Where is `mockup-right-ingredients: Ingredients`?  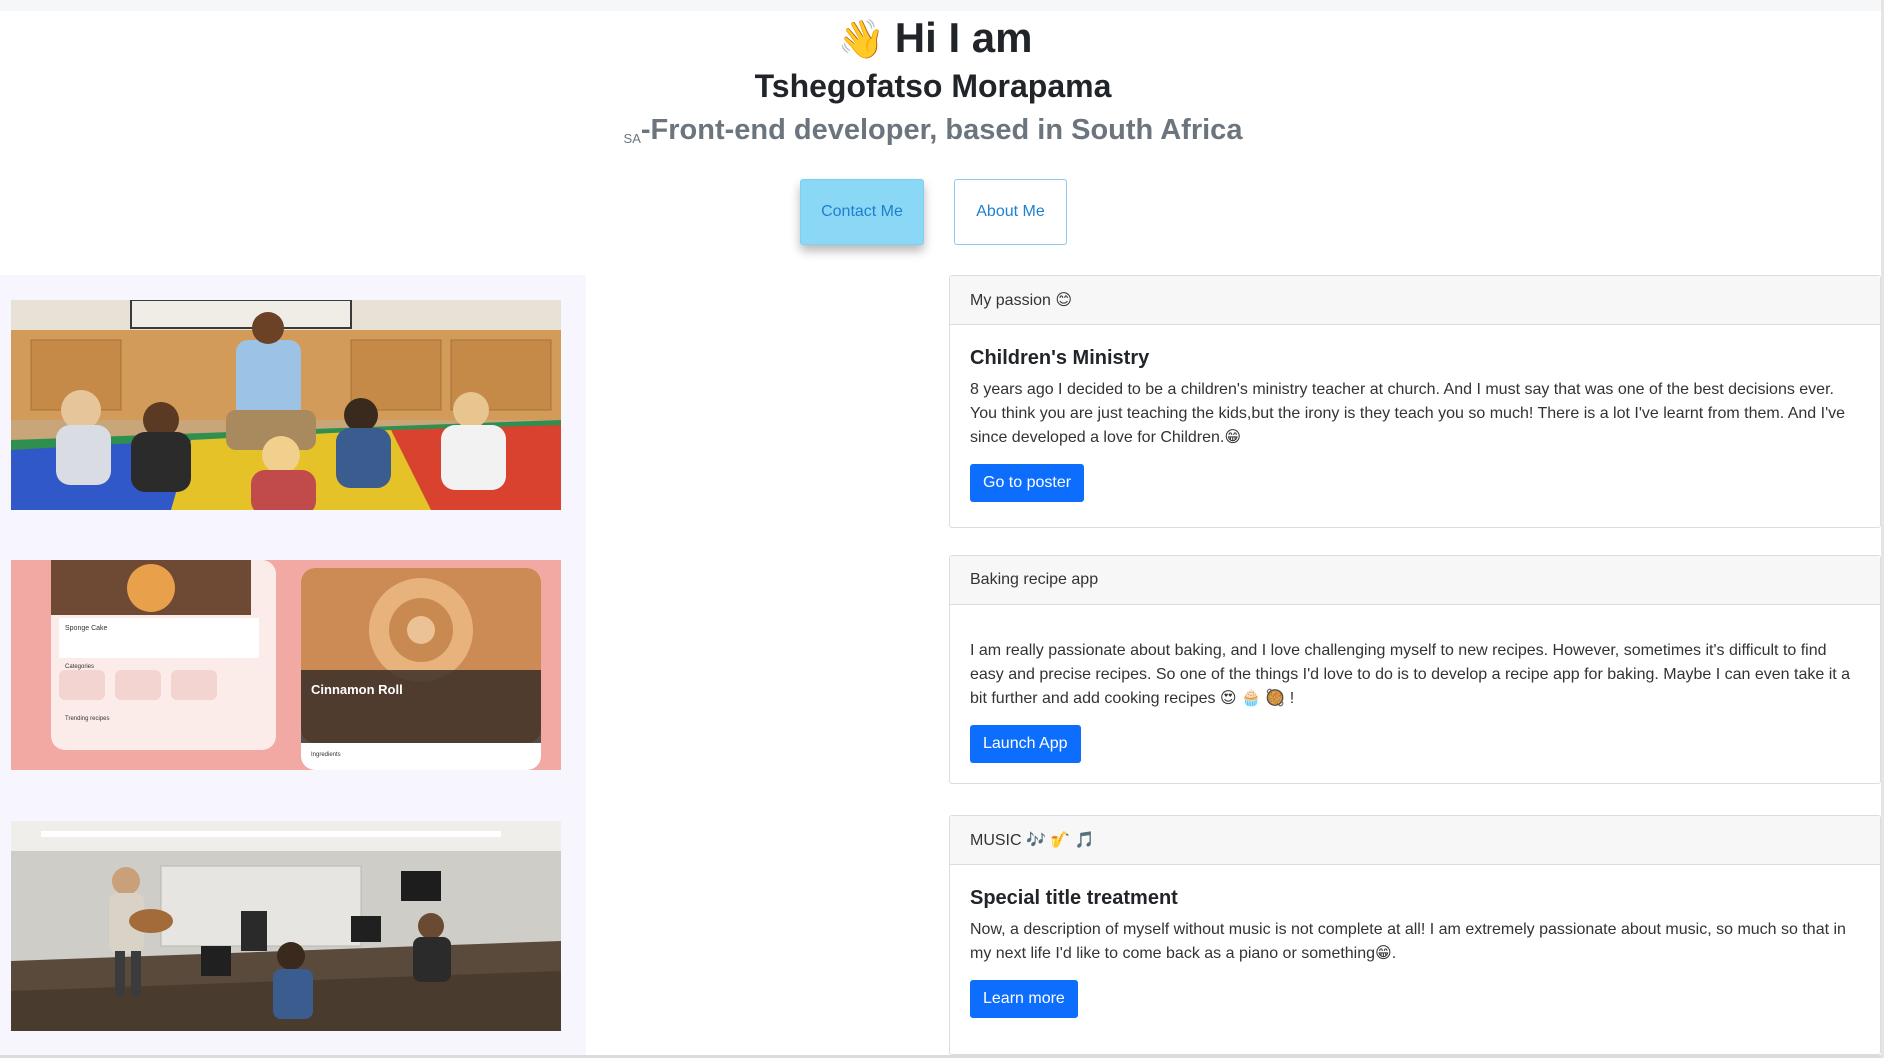
mockup-right-ingredients: Ingredients is located at coordinates (326, 755).